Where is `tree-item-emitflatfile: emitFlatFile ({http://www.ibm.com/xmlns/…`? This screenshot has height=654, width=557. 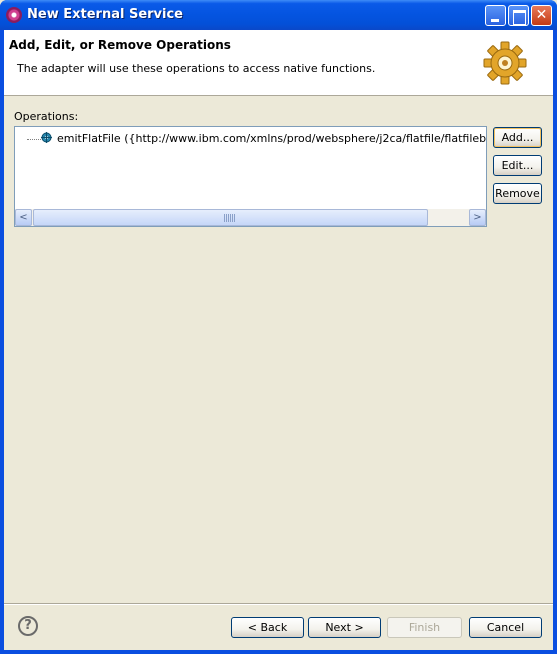
tree-item-emitflatfile: emitFlatFile ({http://www.ibm.com/xmlns/… is located at coordinates (250, 139).